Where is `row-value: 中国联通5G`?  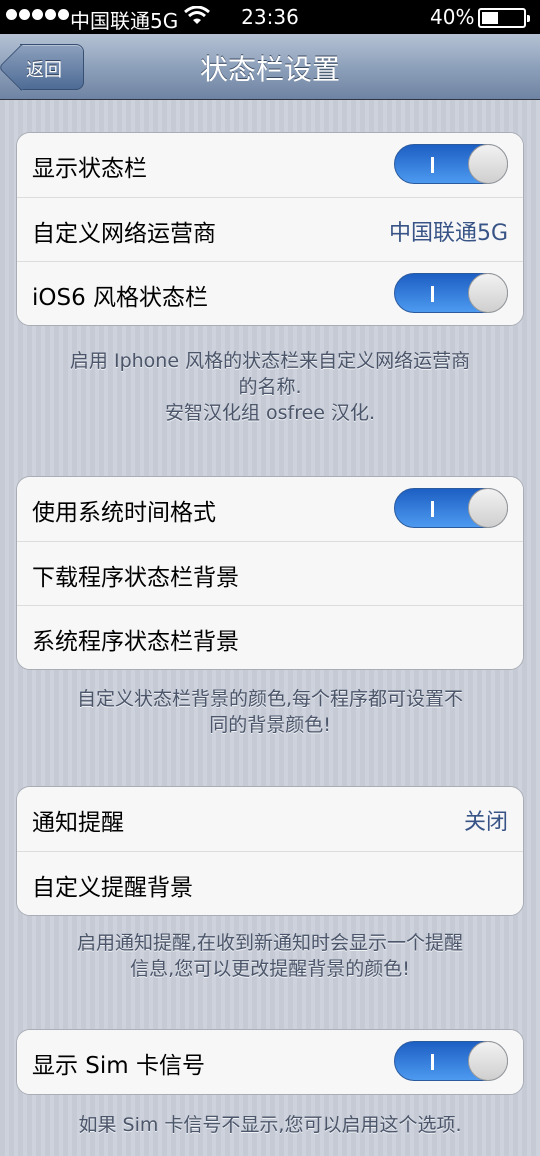 row-value: 中国联通5G is located at coordinates (448, 233).